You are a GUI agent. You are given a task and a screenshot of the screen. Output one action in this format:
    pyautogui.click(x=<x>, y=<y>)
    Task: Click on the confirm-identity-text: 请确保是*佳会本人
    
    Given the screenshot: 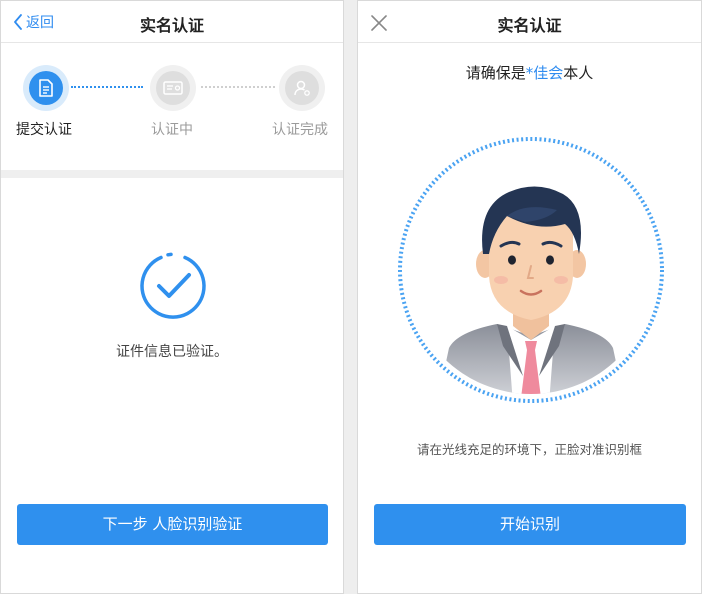 What is the action you would take?
    pyautogui.click(x=529, y=72)
    